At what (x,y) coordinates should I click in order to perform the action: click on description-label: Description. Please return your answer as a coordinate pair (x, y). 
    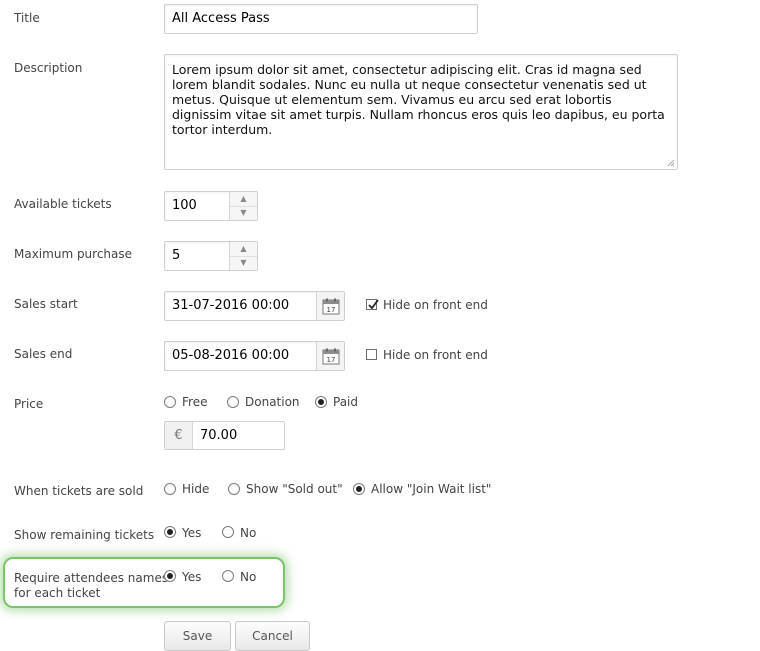
    Looking at the image, I should click on (48, 68).